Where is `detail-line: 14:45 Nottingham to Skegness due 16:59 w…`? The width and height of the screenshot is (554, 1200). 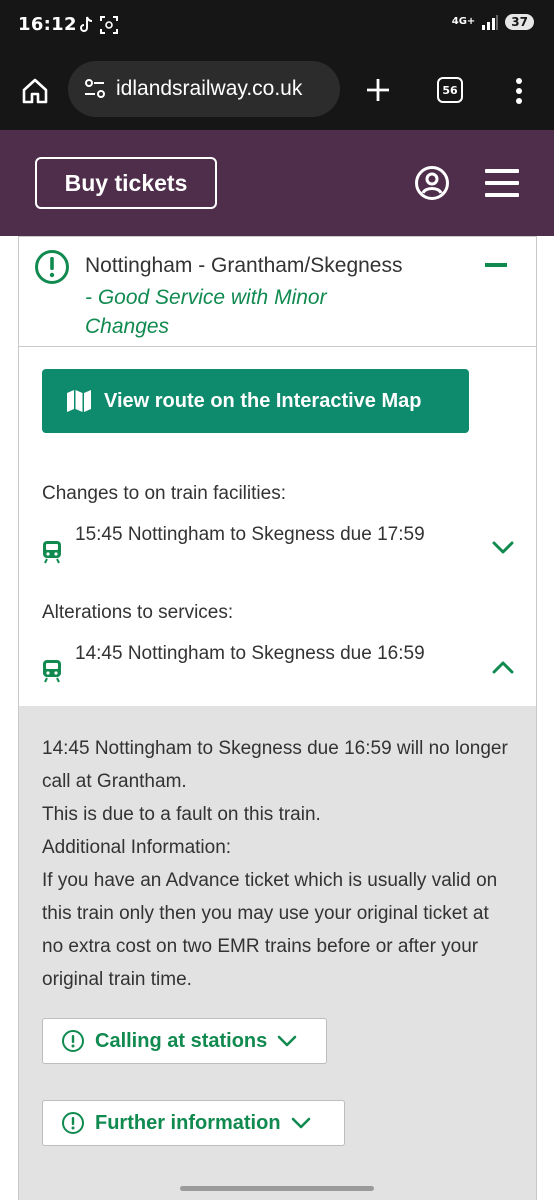 detail-line: 14:45 Nottingham to Skegness due 16:59 w… is located at coordinates (275, 765).